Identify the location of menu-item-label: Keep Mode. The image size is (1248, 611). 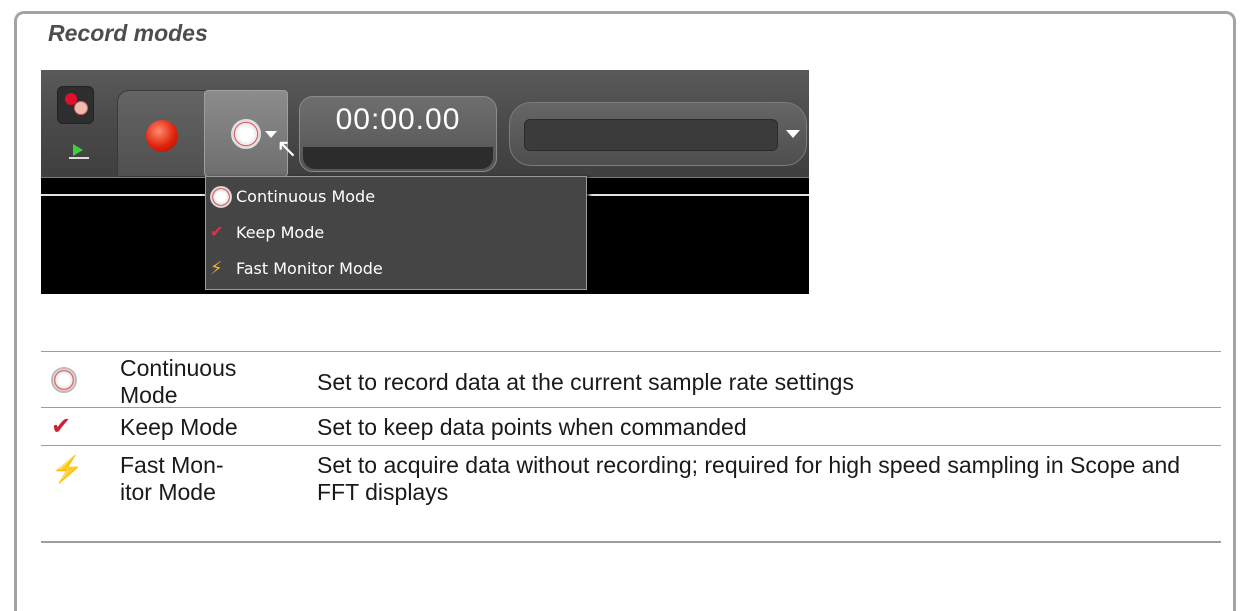
(280, 232).